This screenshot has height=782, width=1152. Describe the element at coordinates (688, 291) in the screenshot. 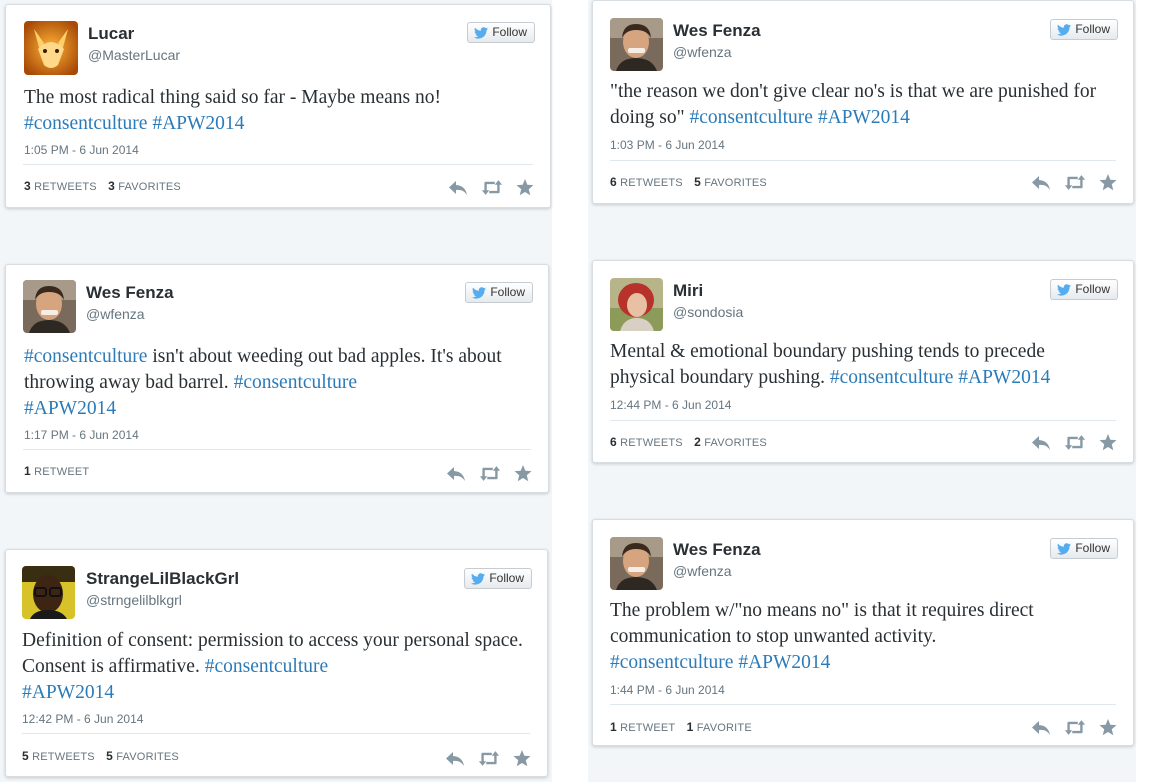

I see `display-name: Miri` at that location.